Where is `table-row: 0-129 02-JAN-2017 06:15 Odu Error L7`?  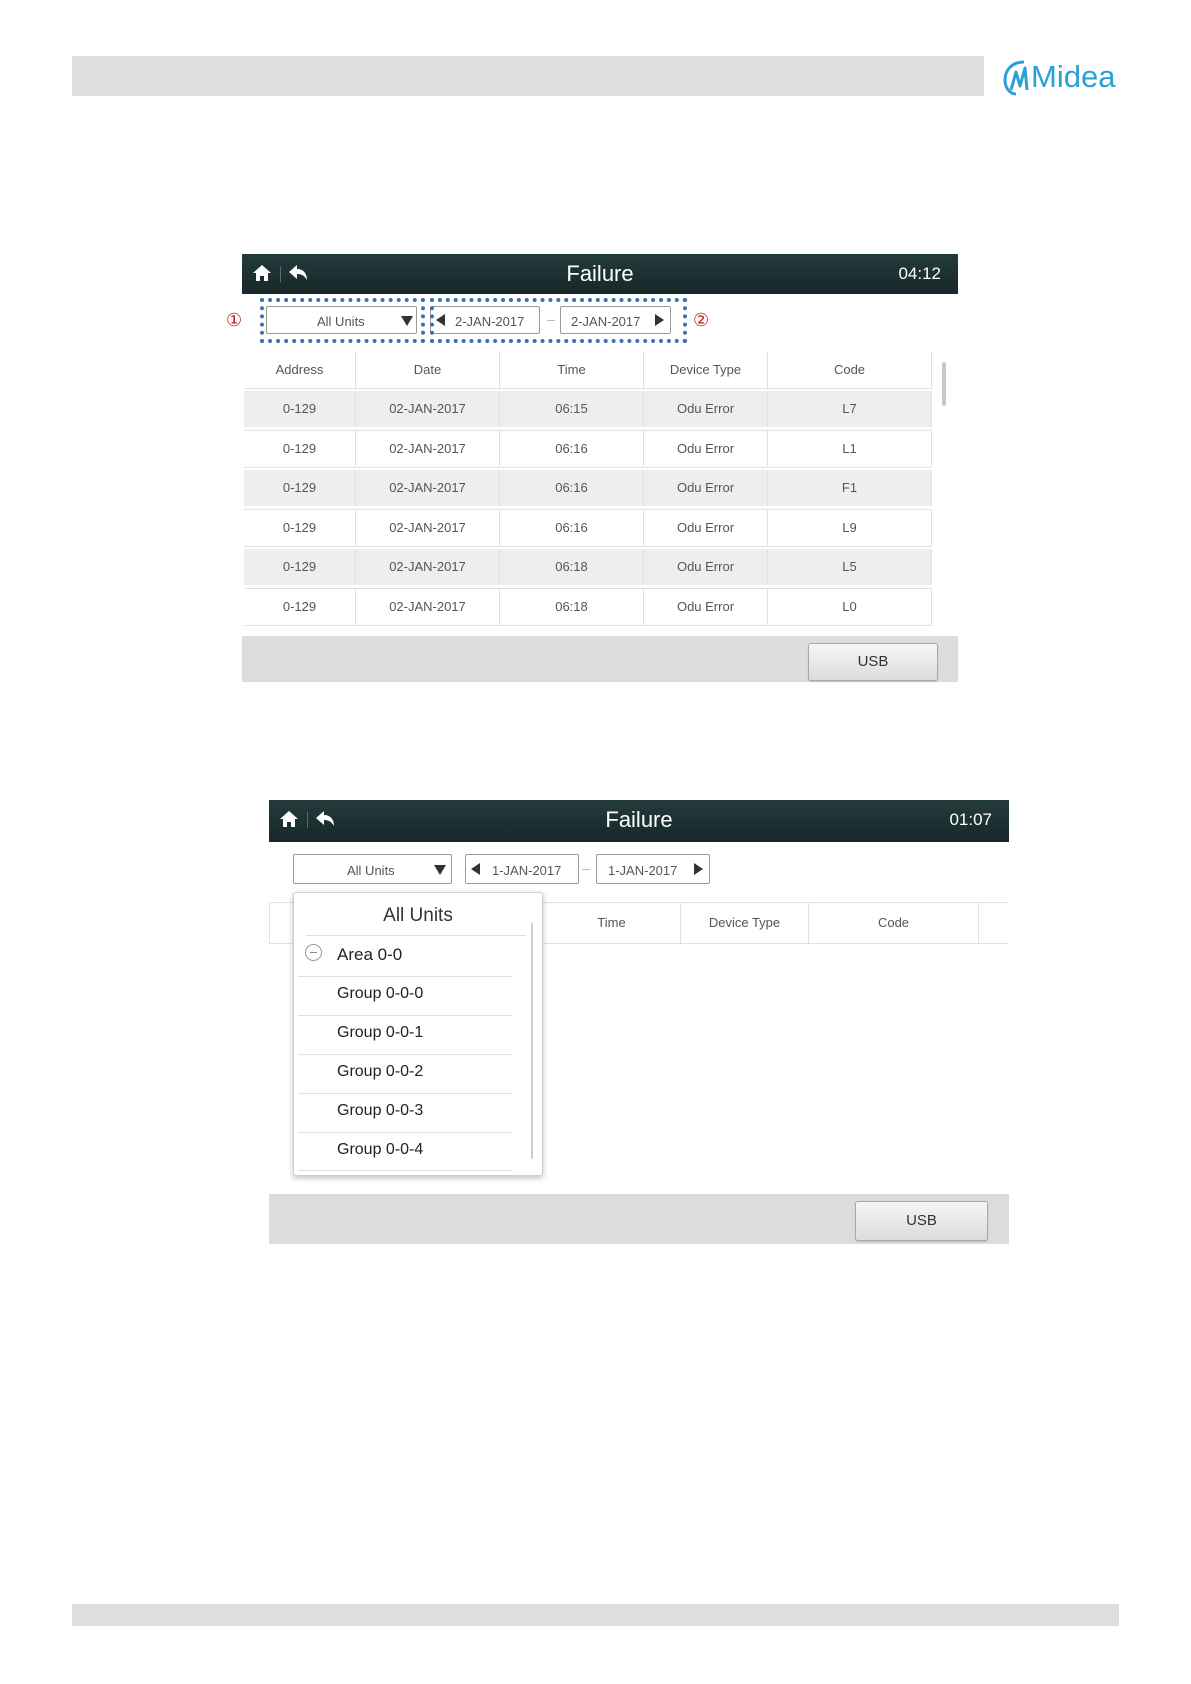 table-row: 0-129 02-JAN-2017 06:15 Odu Error L7 is located at coordinates (588, 409).